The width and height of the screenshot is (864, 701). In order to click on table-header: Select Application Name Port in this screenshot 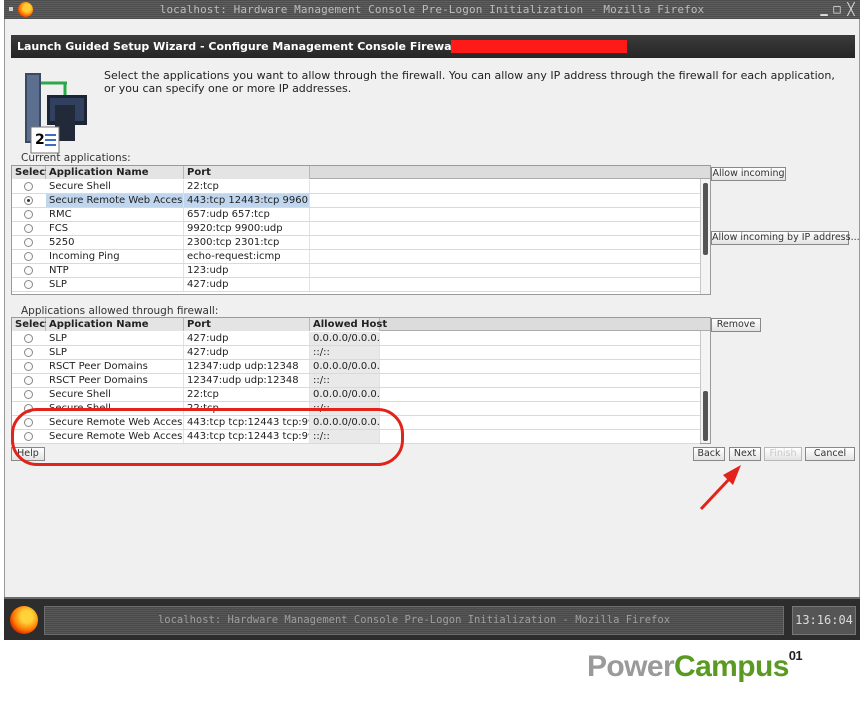, I will do `click(361, 172)`.